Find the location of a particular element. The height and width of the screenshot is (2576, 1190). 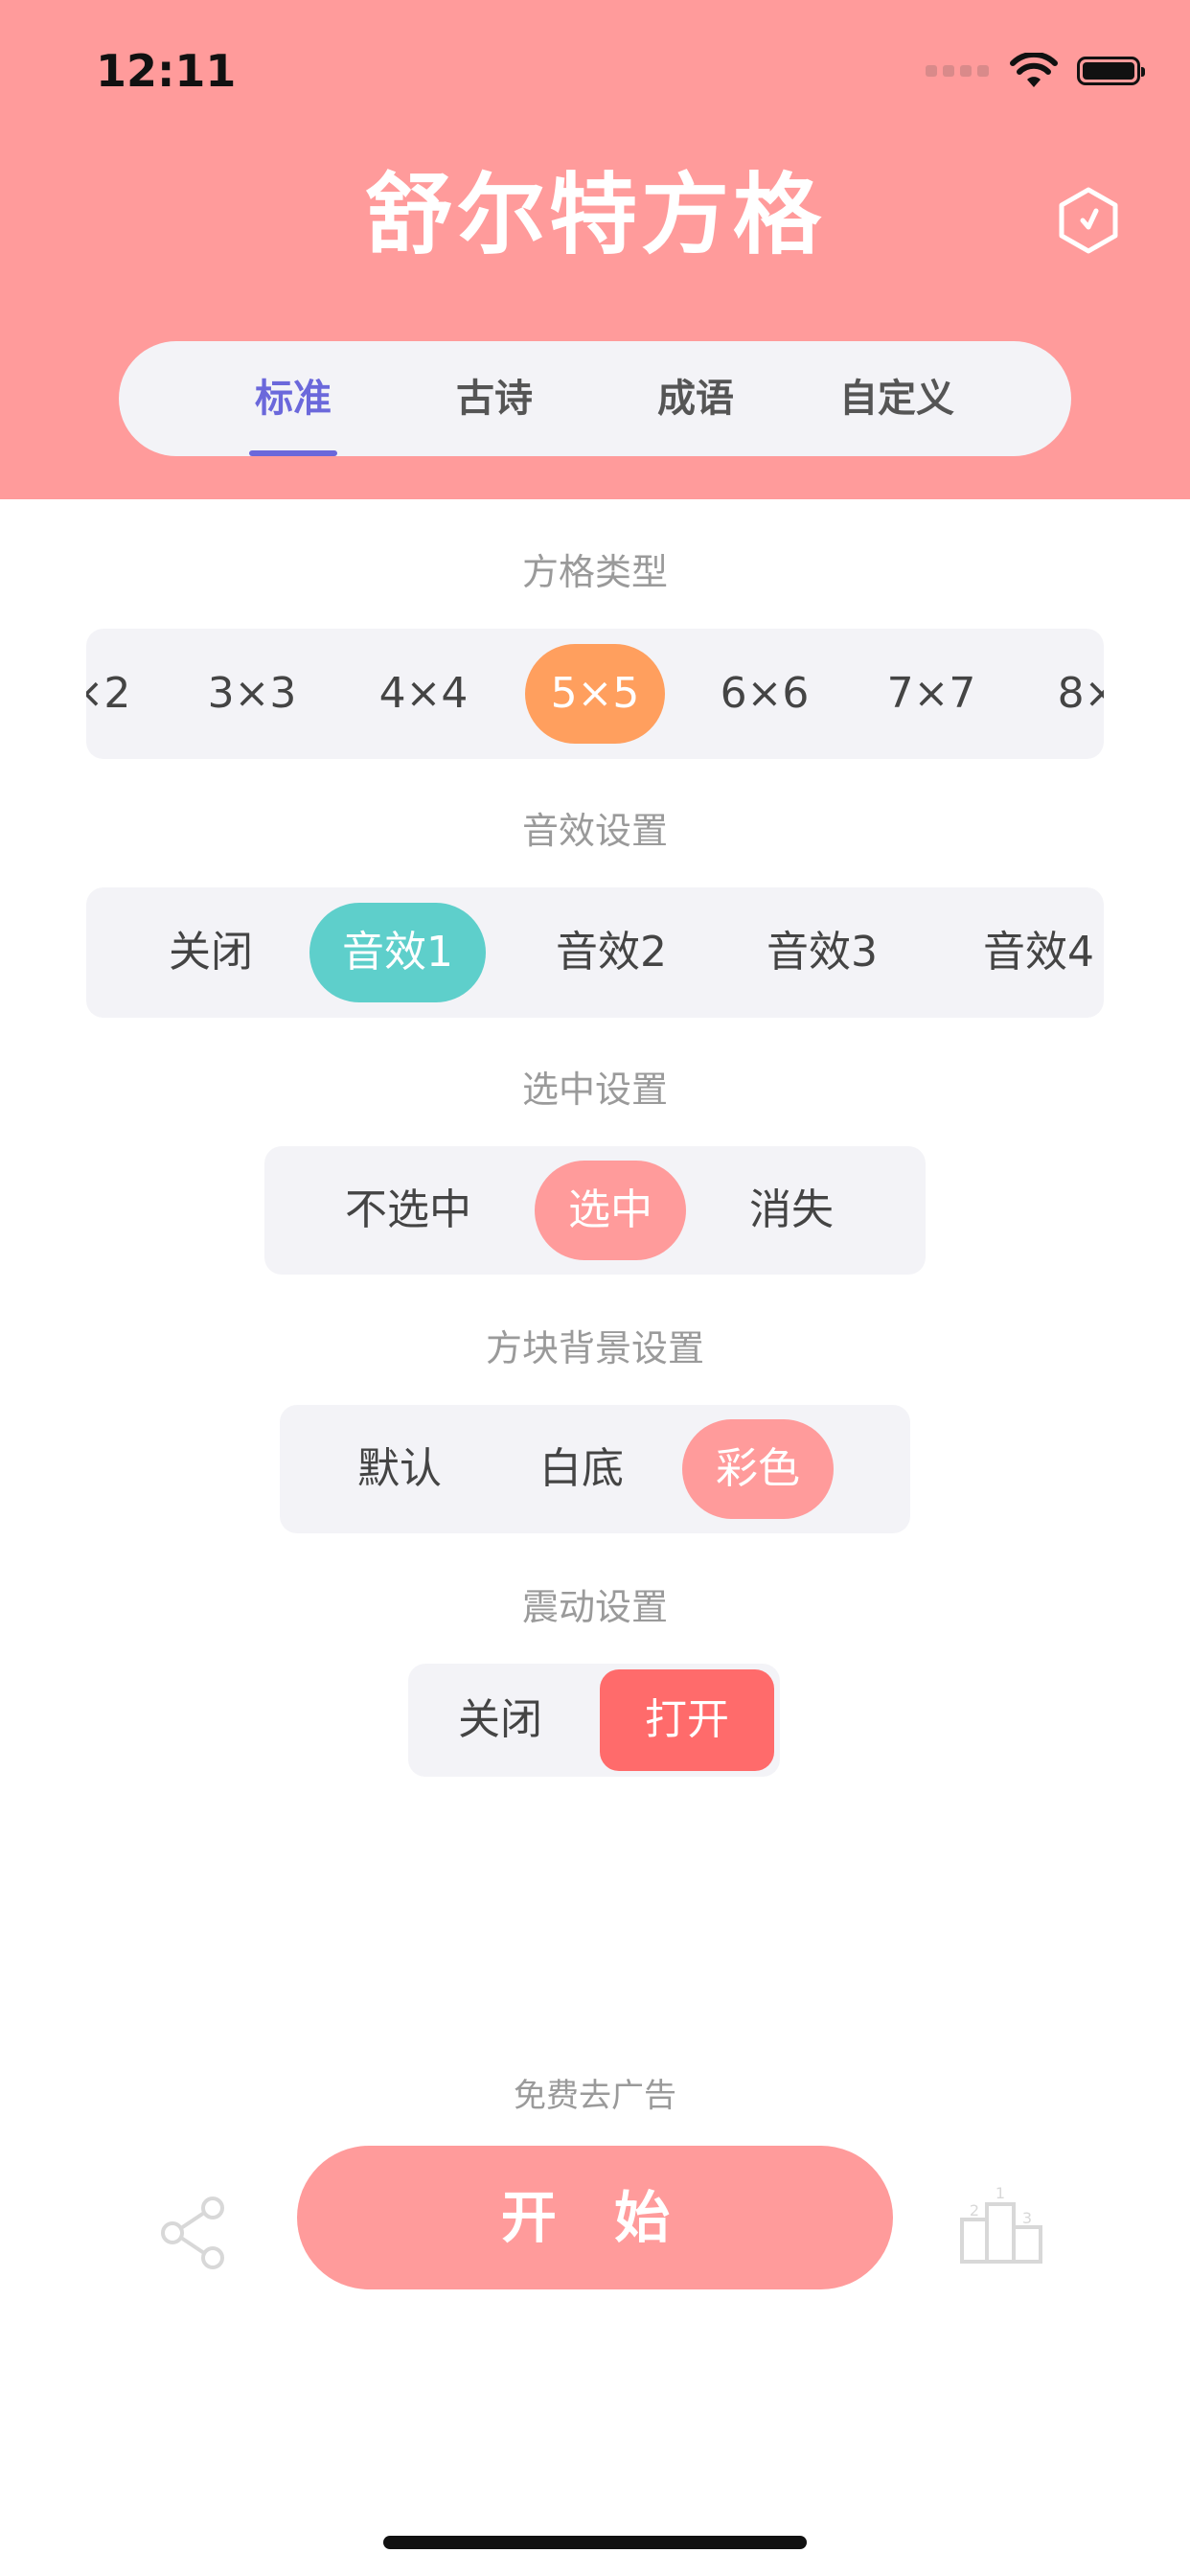

grid-option-3x3: 3×3 is located at coordinates (252, 693).